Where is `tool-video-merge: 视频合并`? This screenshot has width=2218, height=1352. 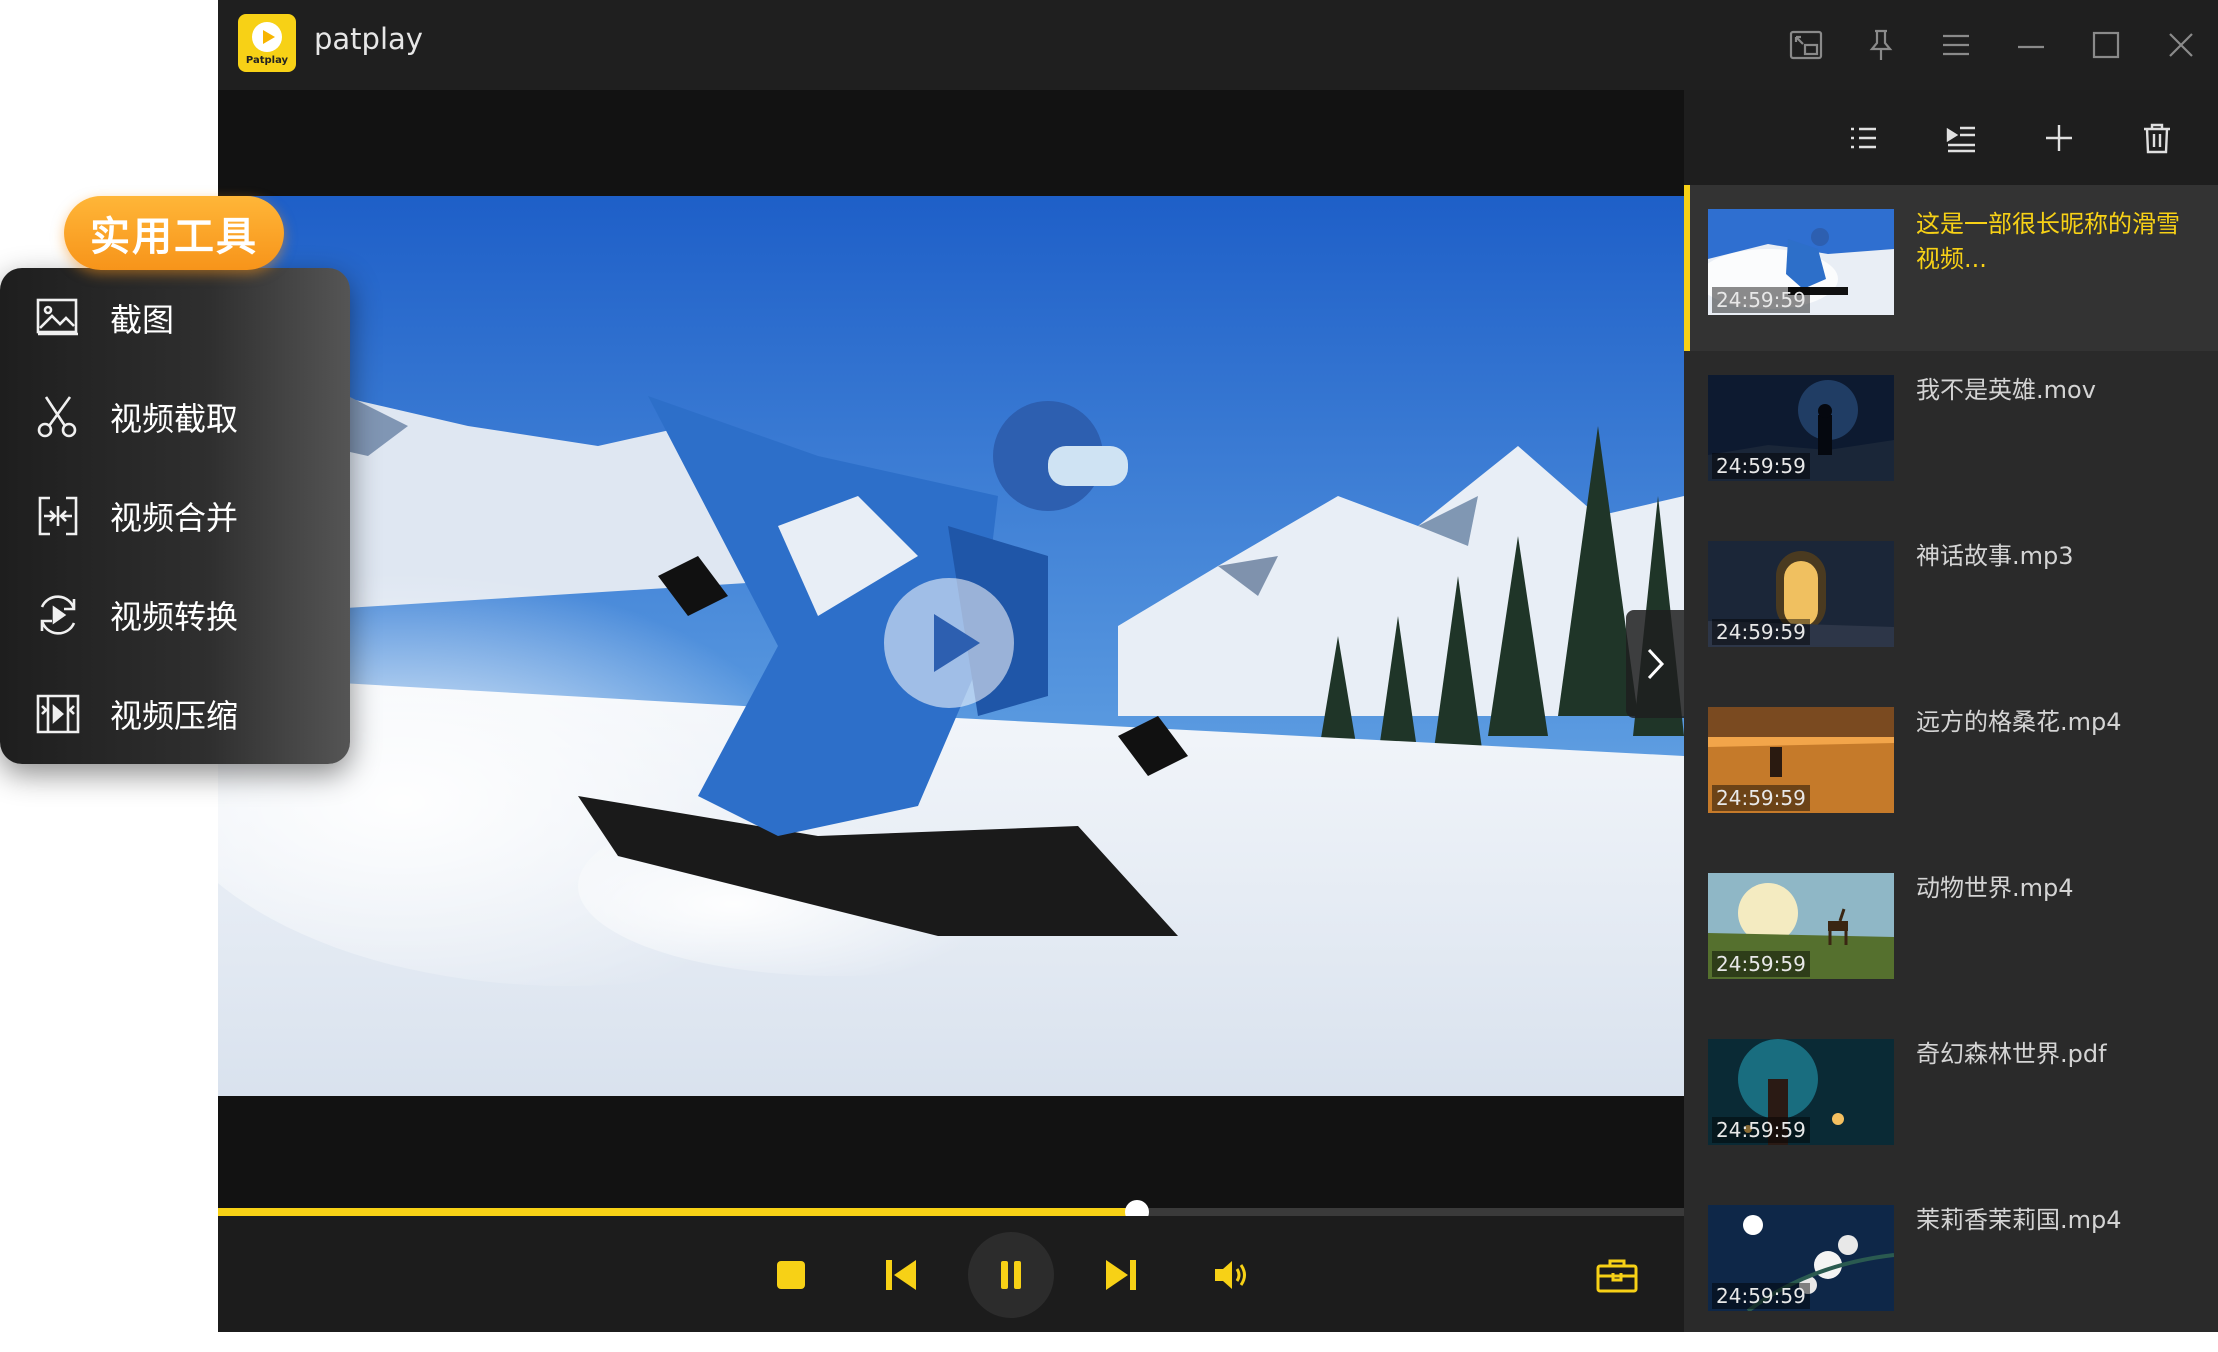
tool-video-merge: 视频合并 is located at coordinates (175, 515).